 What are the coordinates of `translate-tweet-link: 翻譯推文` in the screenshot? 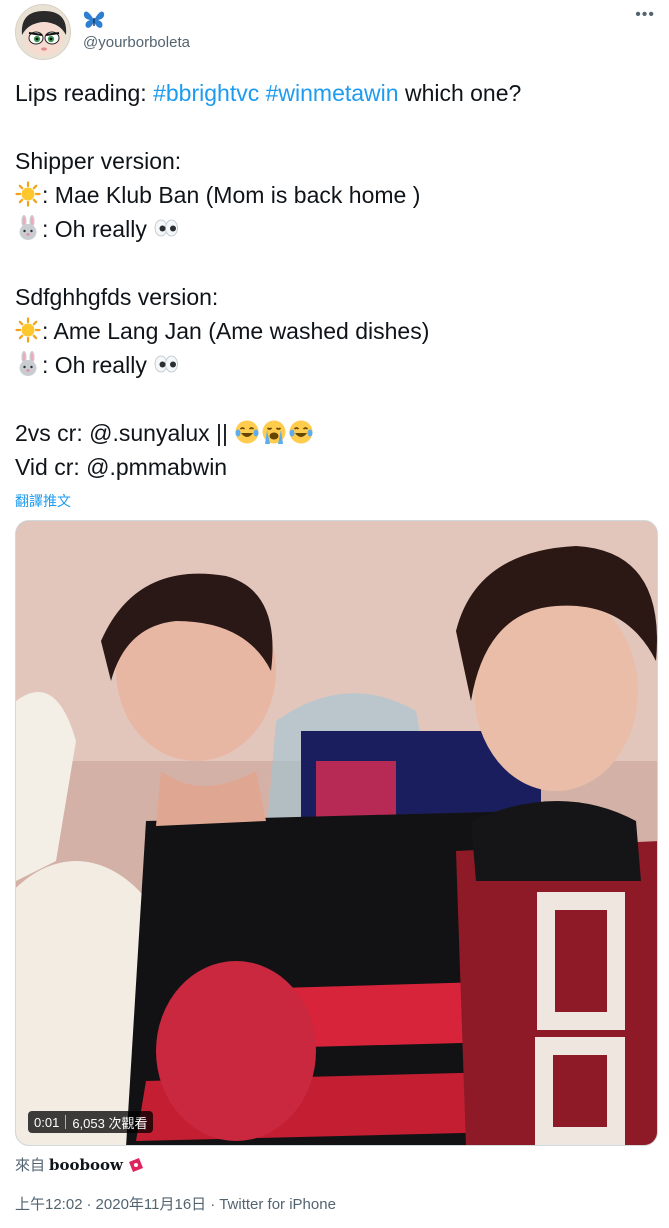 It's located at (43, 501).